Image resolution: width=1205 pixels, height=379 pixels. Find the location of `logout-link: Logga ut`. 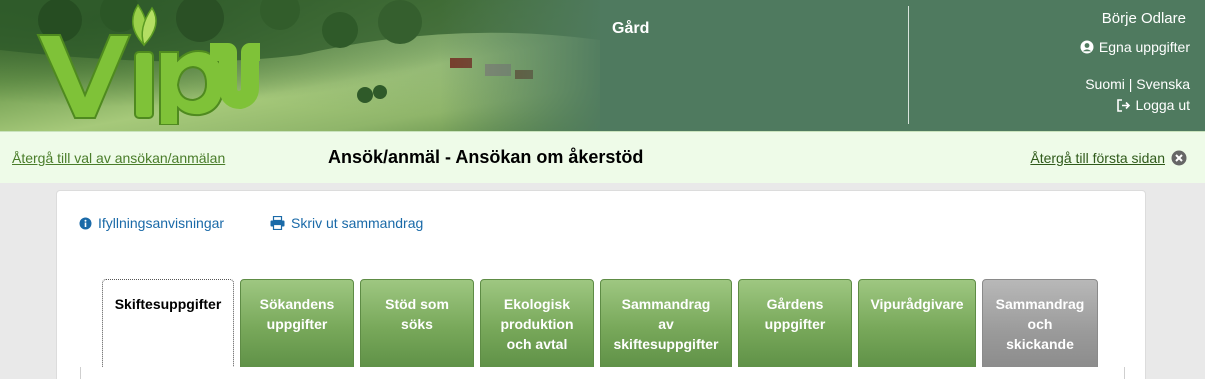

logout-link: Logga ut is located at coordinates (1153, 105).